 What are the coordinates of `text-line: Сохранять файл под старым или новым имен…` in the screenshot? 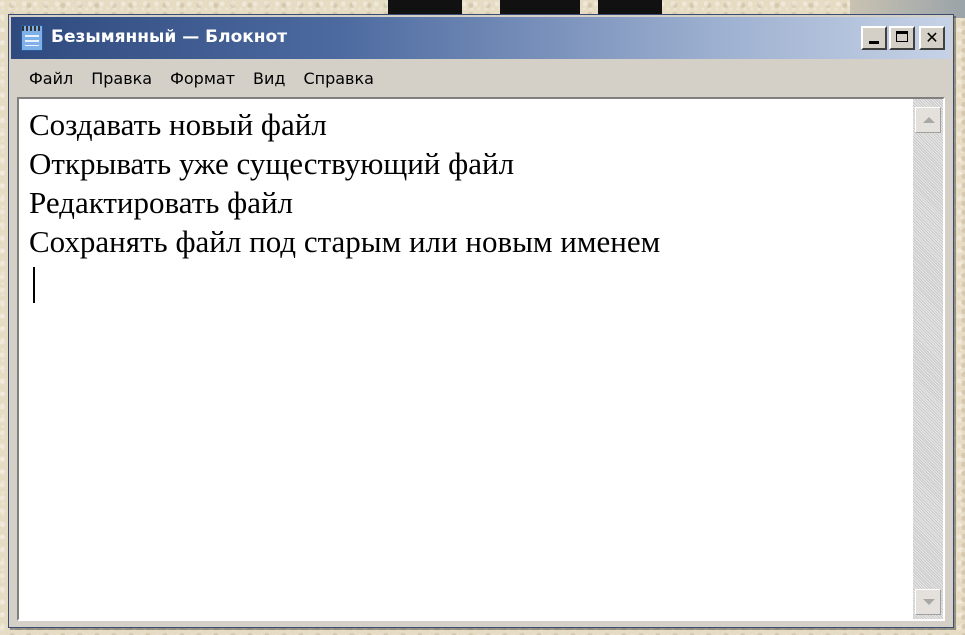 It's located at (345, 241).